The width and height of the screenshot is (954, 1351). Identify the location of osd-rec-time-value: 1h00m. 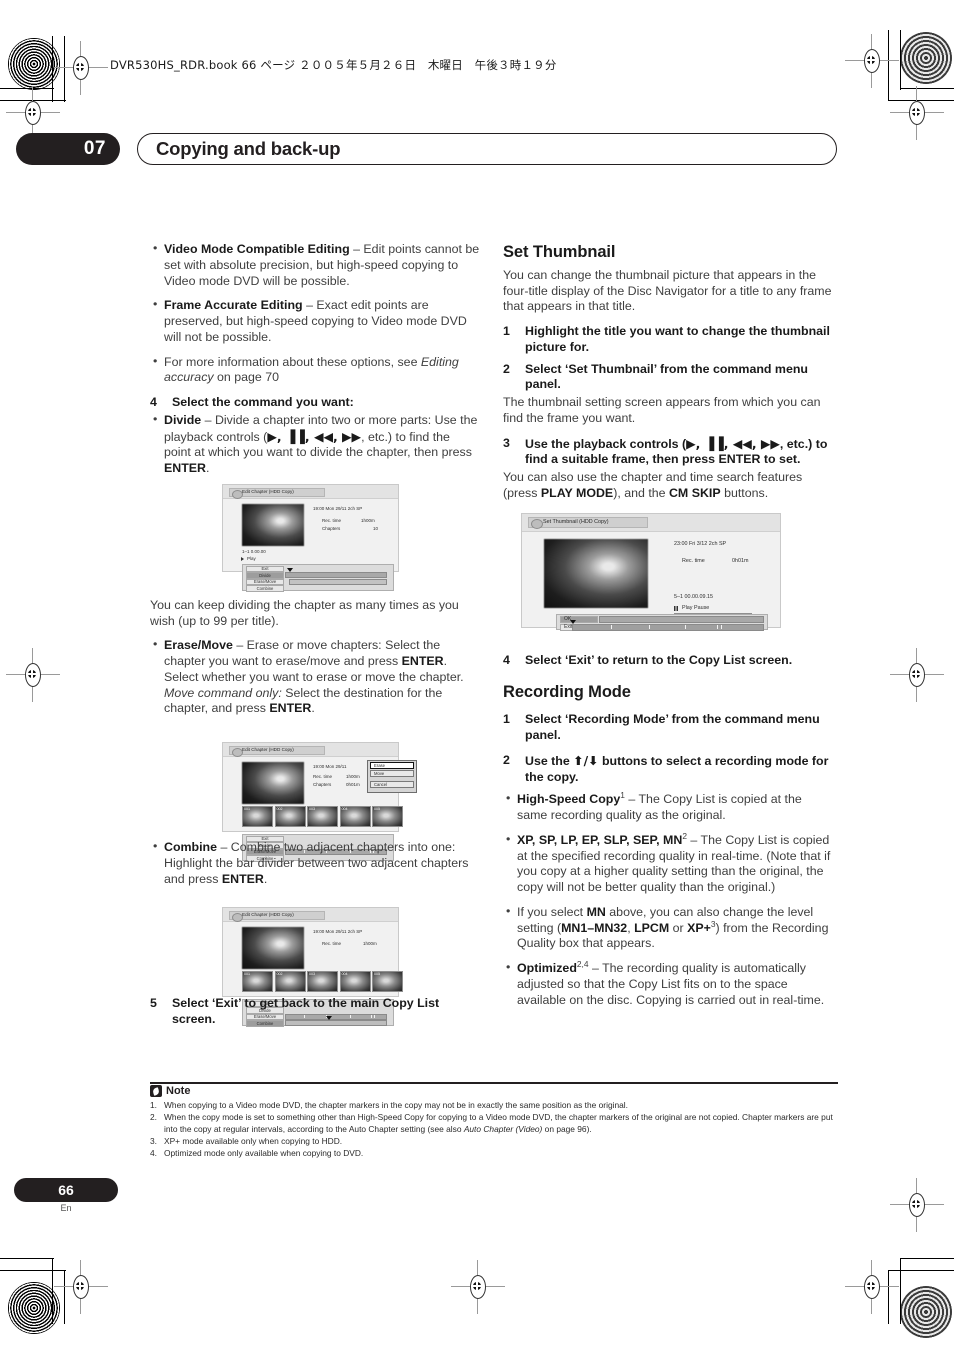
(368, 520).